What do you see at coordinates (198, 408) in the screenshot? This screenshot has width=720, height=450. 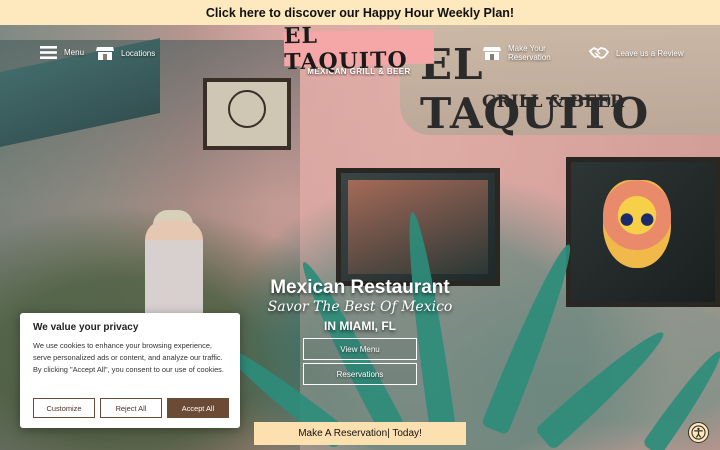 I see `cookie-accept-all-button: Accept All` at bounding box center [198, 408].